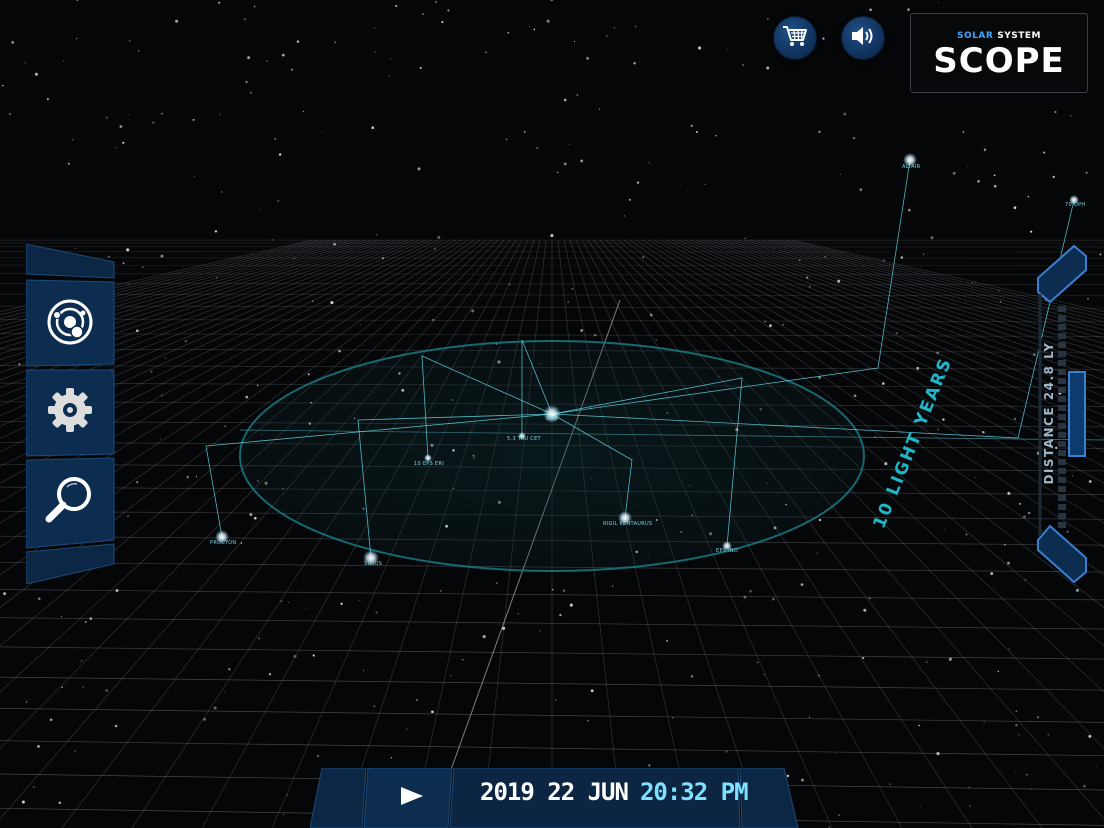 The image size is (1104, 828). Describe the element at coordinates (911, 167) in the screenshot. I see `star-label-altair: ALTAIR` at that location.